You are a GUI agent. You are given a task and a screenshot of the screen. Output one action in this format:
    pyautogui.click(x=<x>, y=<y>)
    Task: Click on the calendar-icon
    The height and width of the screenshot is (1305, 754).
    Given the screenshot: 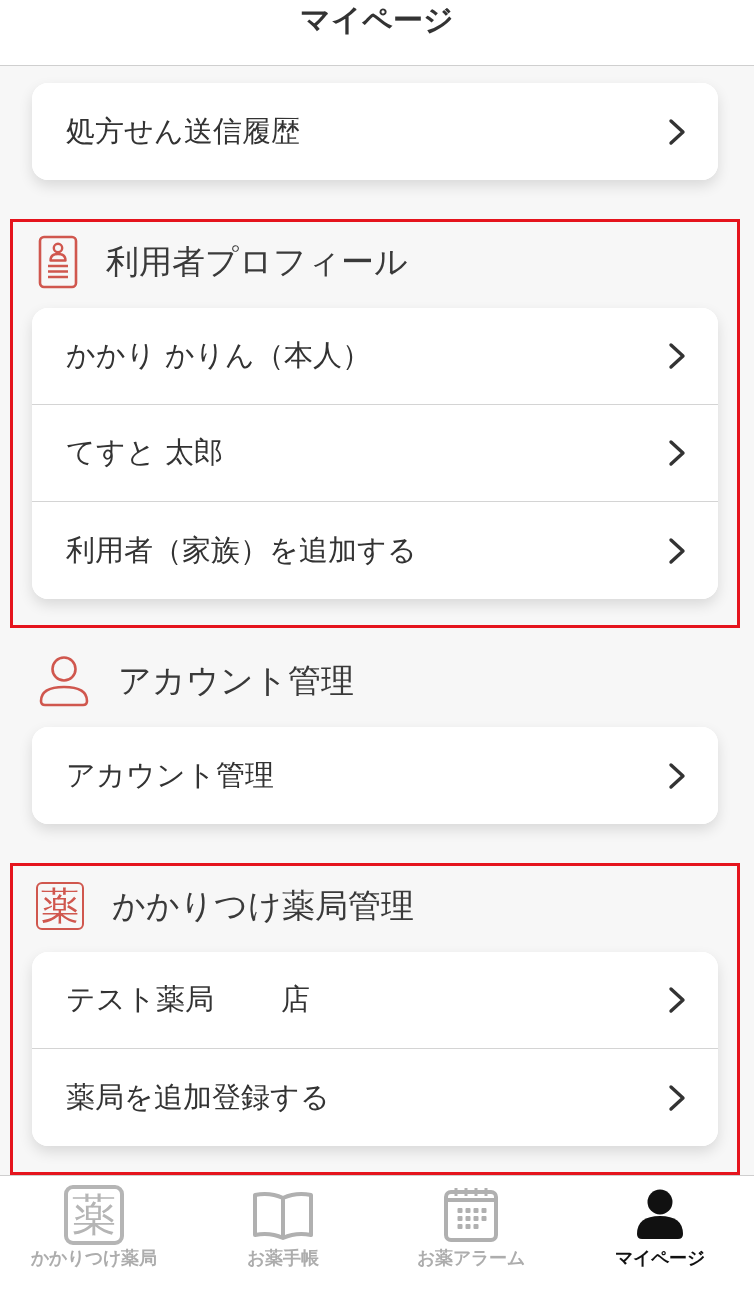 What is the action you would take?
    pyautogui.click(x=471, y=1215)
    